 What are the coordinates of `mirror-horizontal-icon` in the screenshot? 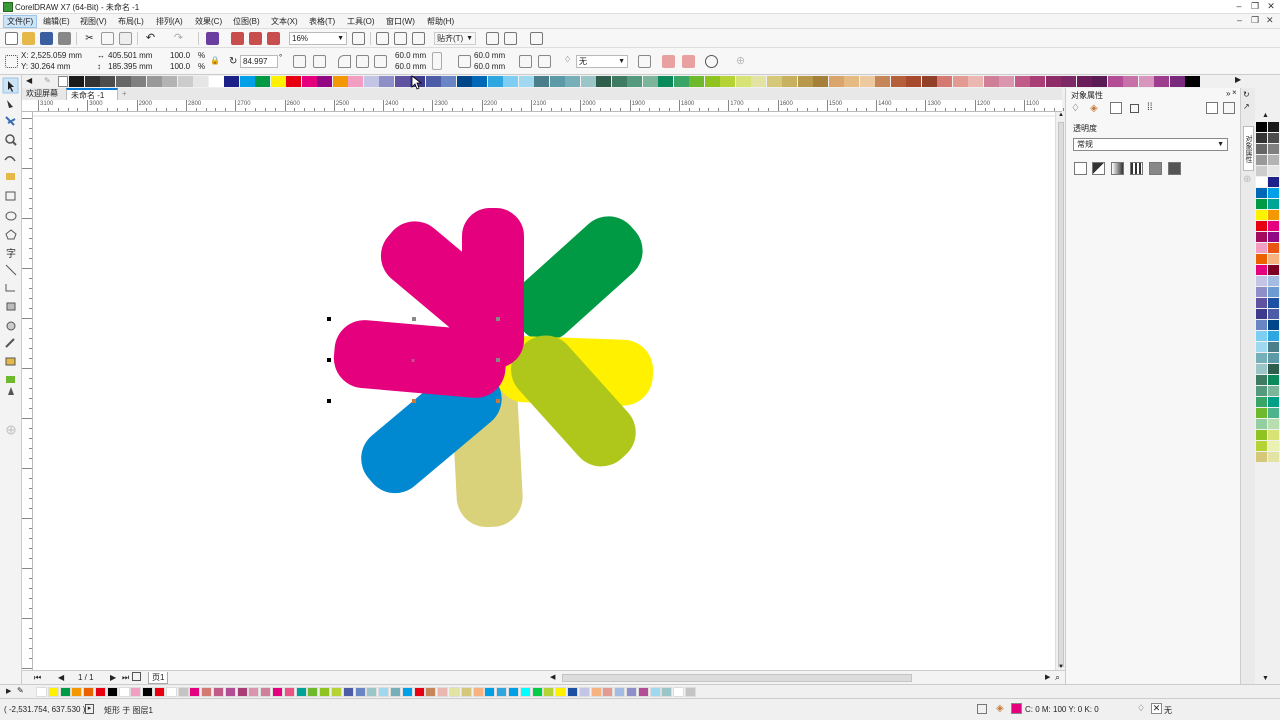 It's located at (299, 61).